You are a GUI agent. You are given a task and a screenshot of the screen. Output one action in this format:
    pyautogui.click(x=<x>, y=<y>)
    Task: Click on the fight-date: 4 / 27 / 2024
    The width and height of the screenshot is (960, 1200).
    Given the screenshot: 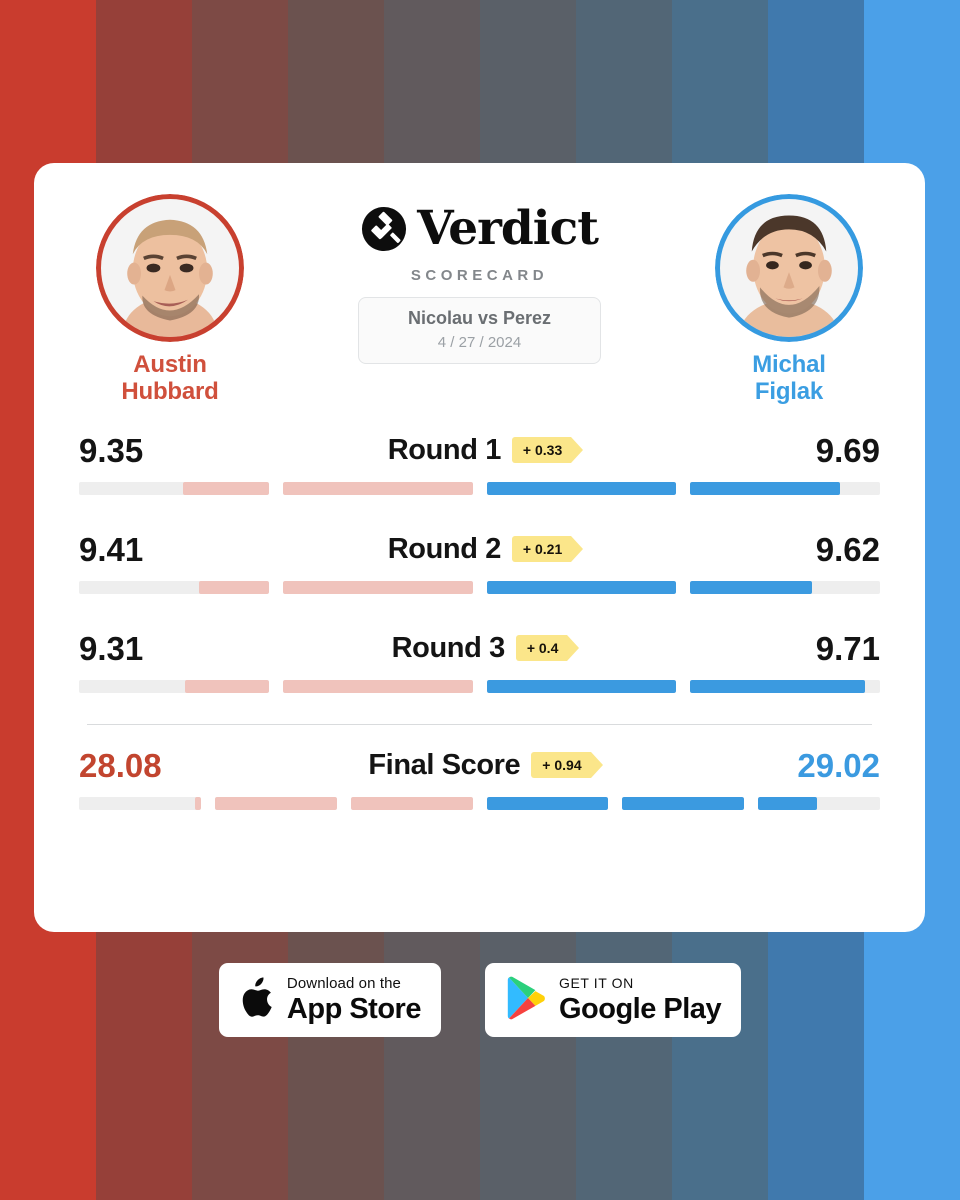 What is the action you would take?
    pyautogui.click(x=479, y=342)
    